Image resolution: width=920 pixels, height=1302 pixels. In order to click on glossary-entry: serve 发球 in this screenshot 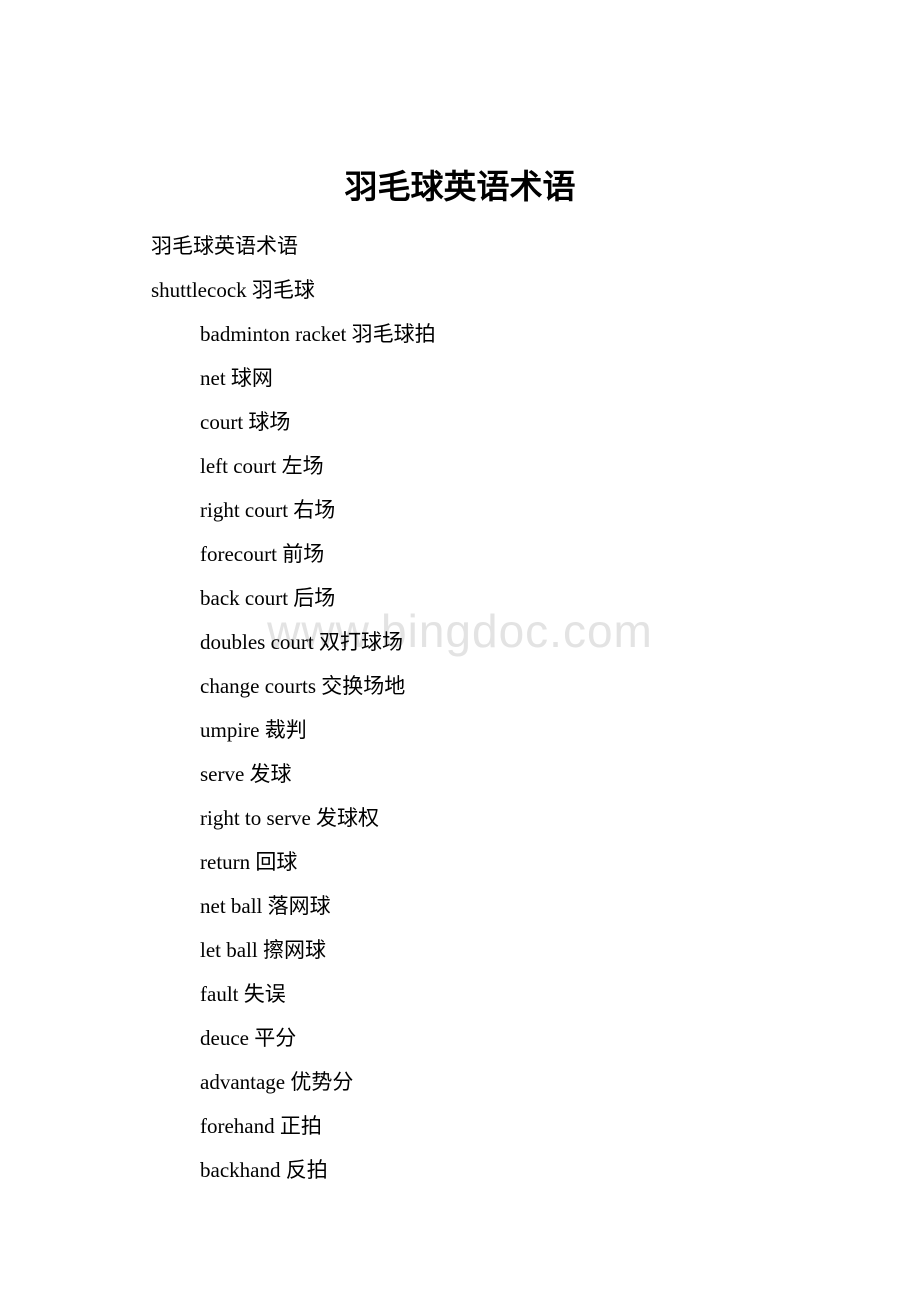, I will do `click(246, 774)`.